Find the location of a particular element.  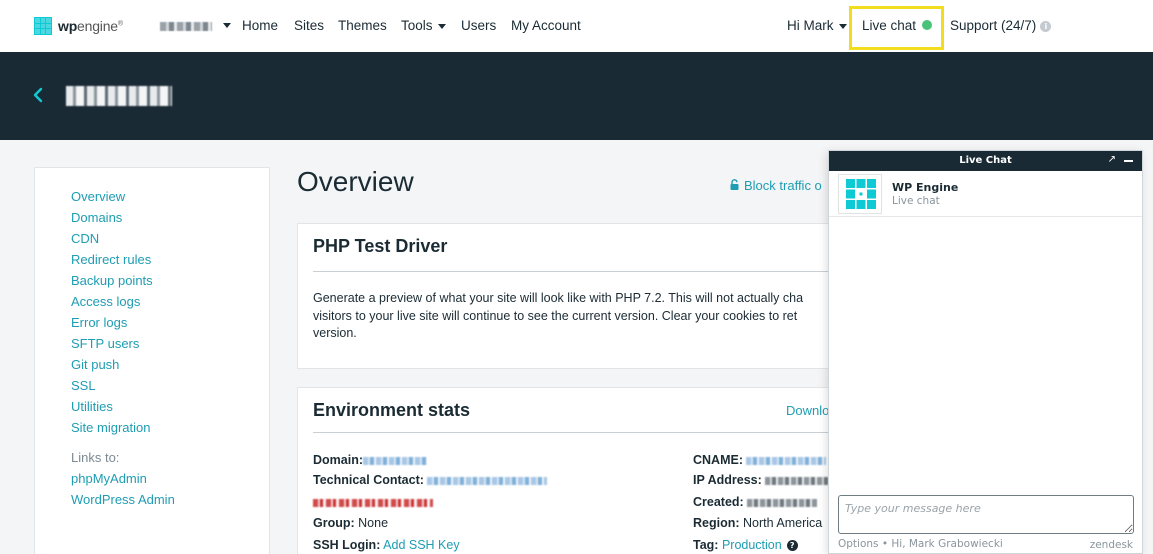

sidebar-item-backup-points: Backup points is located at coordinates (112, 280).